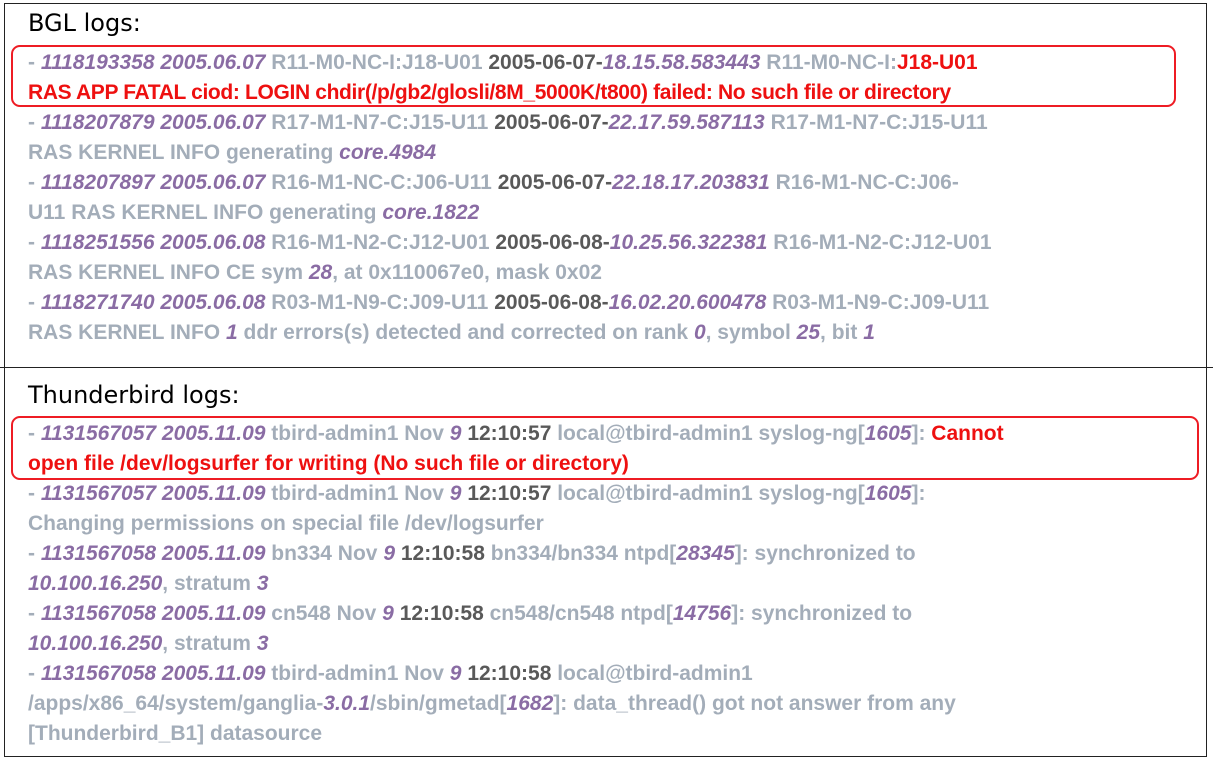  What do you see at coordinates (156, 242) in the screenshot?
I see `log-segment: 1118251556 2005.06.08` at bounding box center [156, 242].